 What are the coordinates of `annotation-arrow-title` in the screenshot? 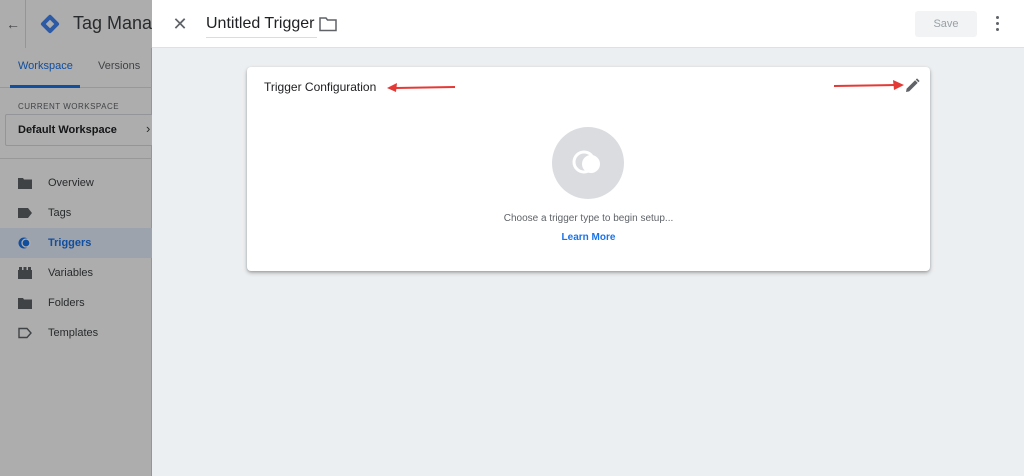 It's located at (421, 87).